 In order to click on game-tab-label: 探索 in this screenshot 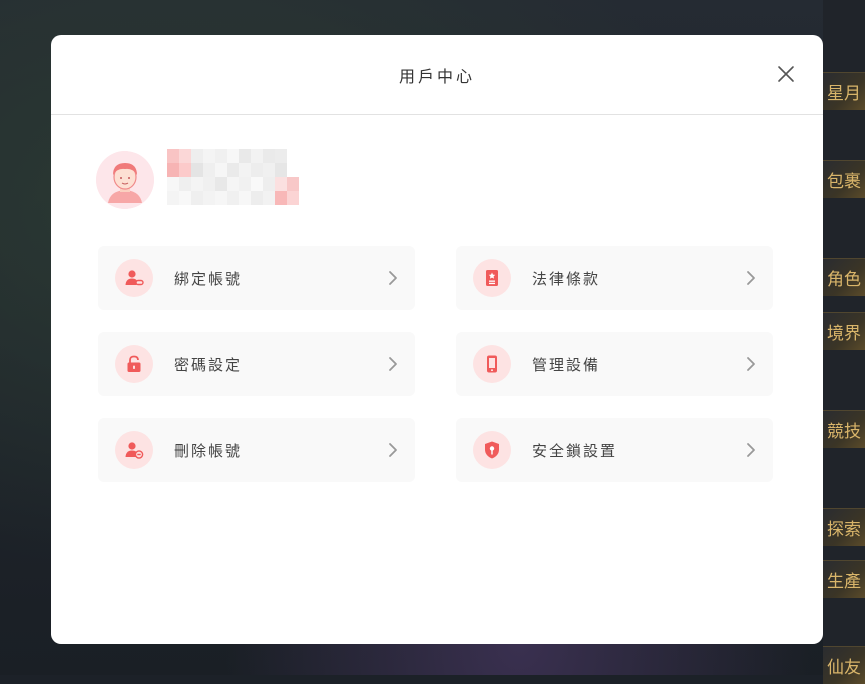, I will do `click(844, 530)`.